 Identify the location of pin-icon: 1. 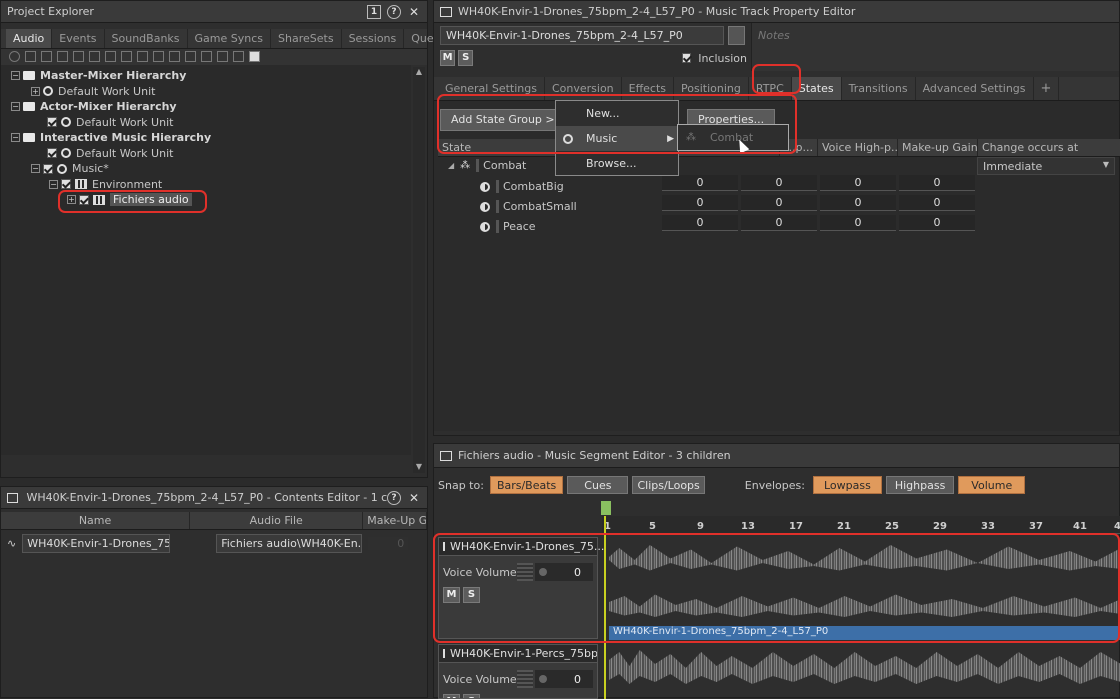
(374, 11).